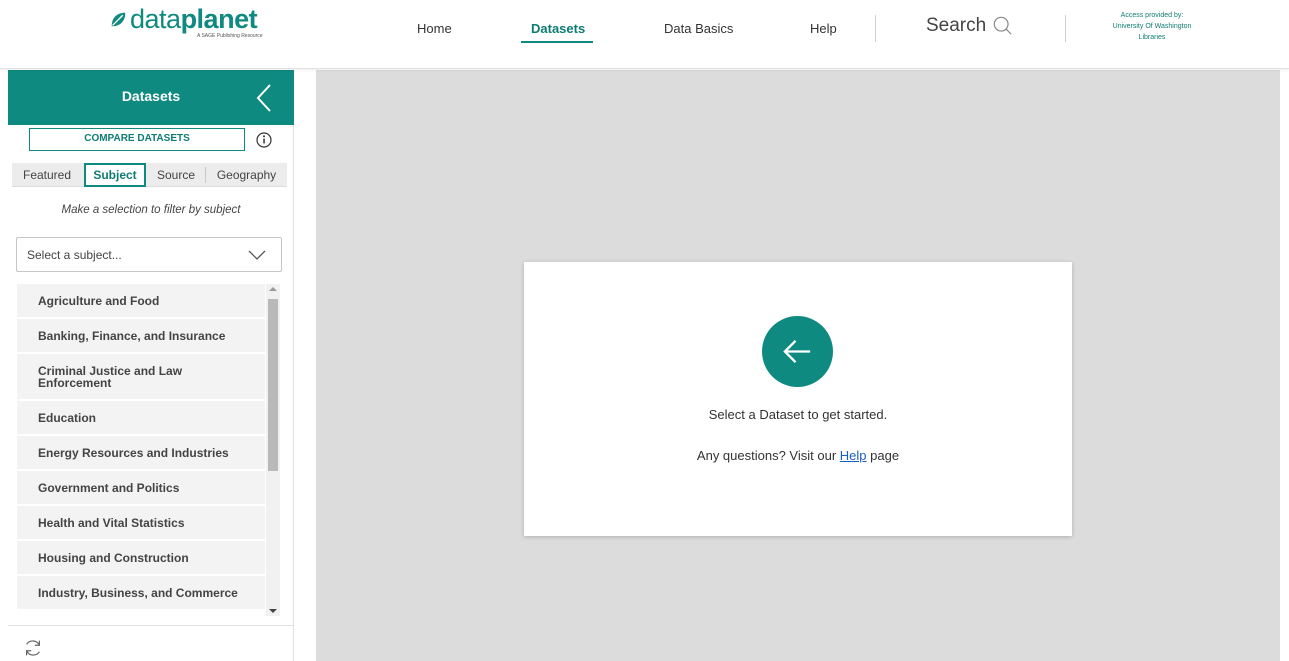 The image size is (1289, 661). I want to click on nav-divider, so click(875, 28).